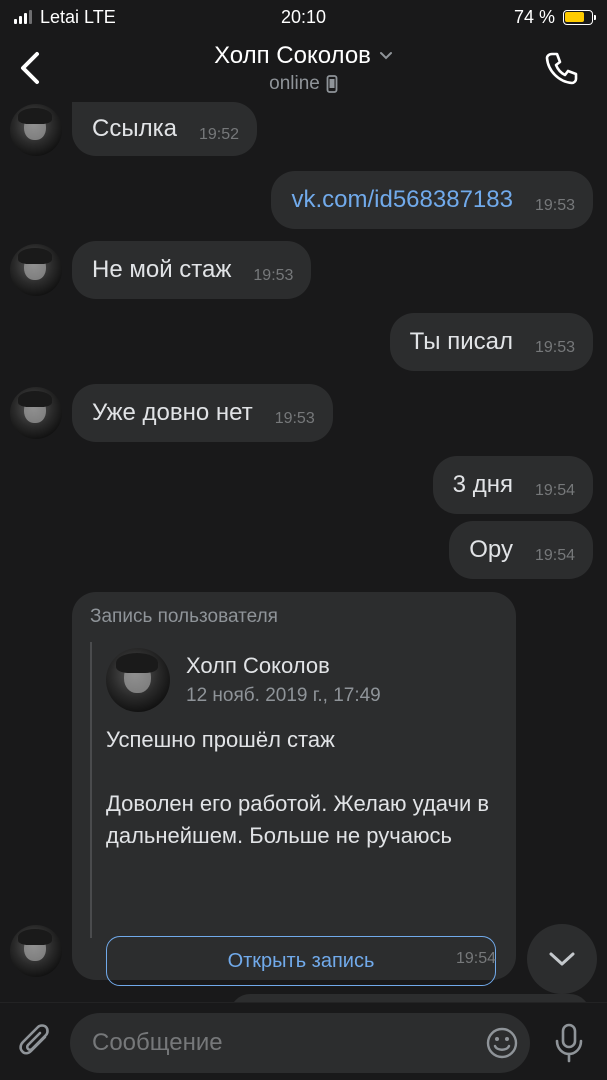  I want to click on message-out: vk.com/id568387183 19:53, so click(432, 200).